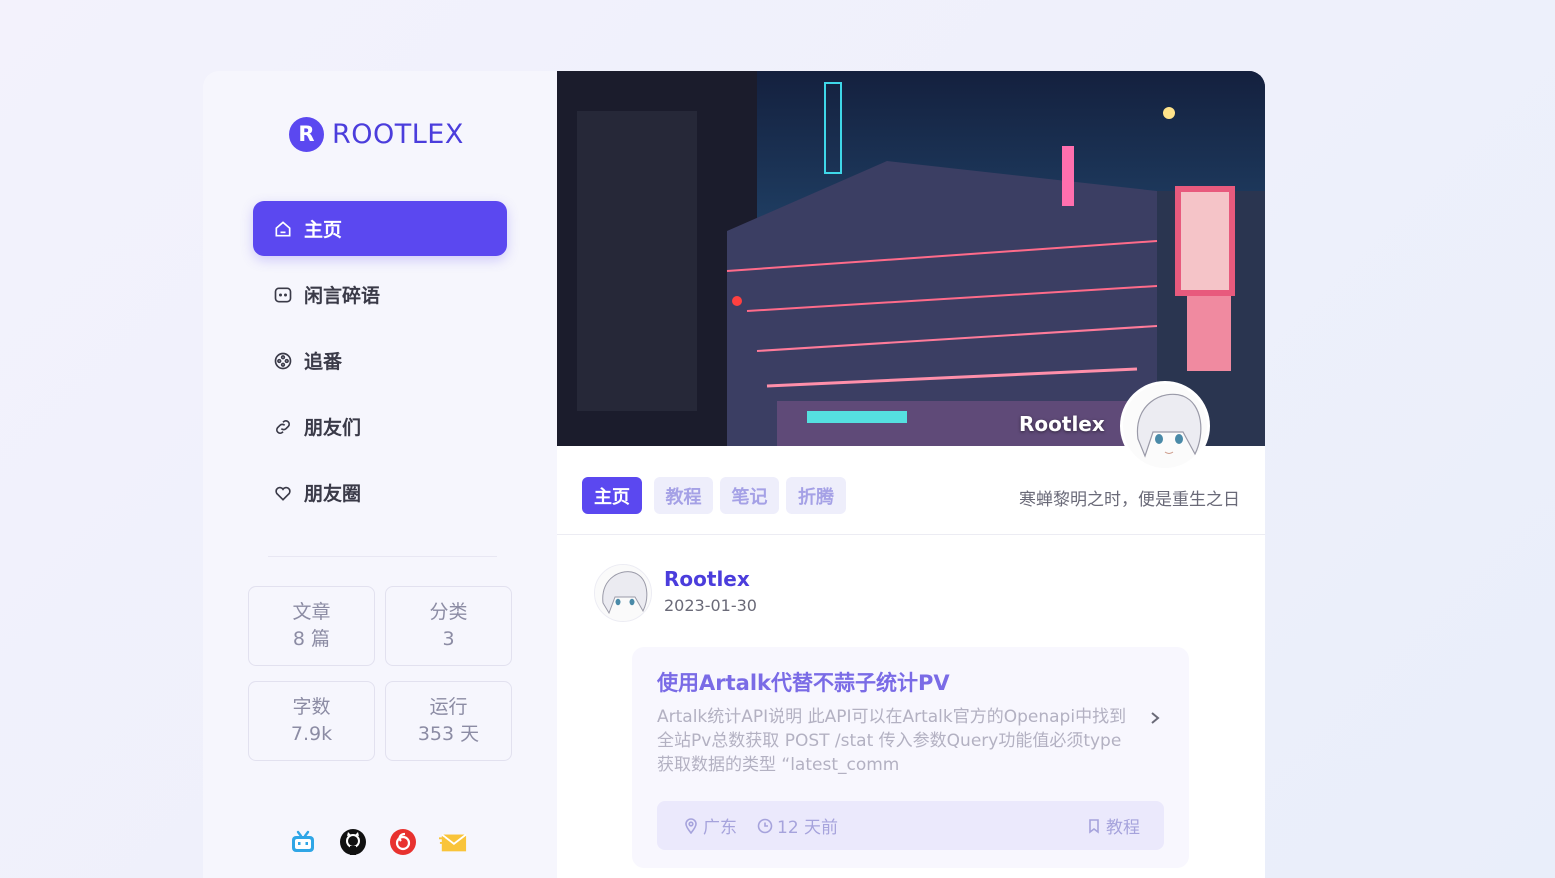 This screenshot has height=878, width=1555. I want to click on chevron-right-icon, so click(1155, 718).